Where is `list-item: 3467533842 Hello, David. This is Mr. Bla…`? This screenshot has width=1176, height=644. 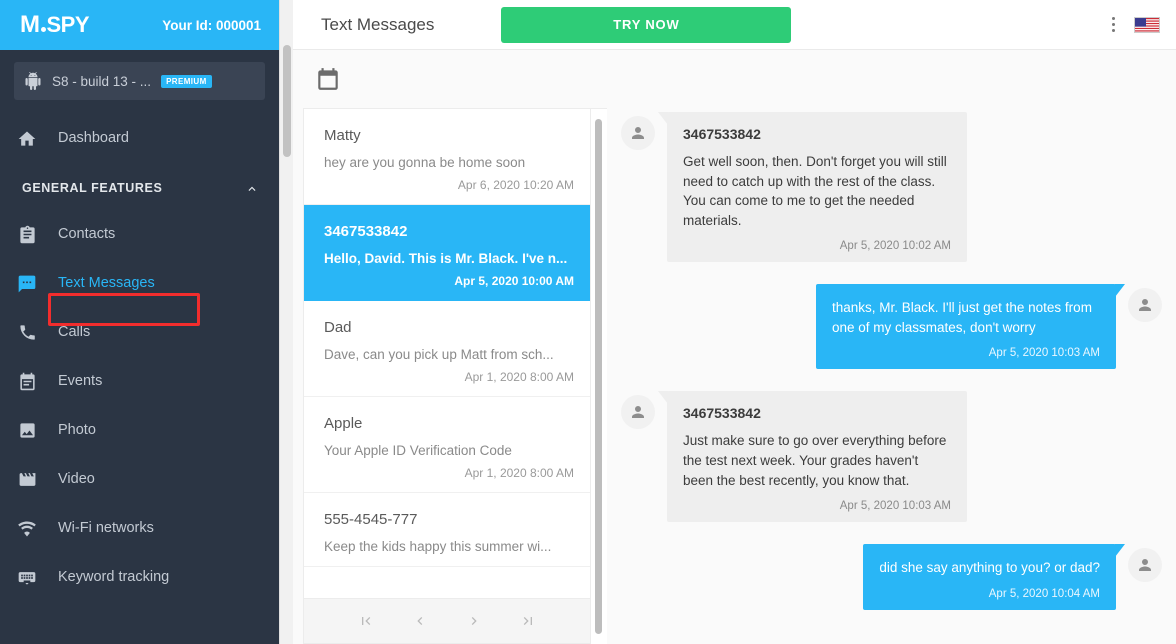 list-item: 3467533842 Hello, David. This is Mr. Bla… is located at coordinates (447, 253).